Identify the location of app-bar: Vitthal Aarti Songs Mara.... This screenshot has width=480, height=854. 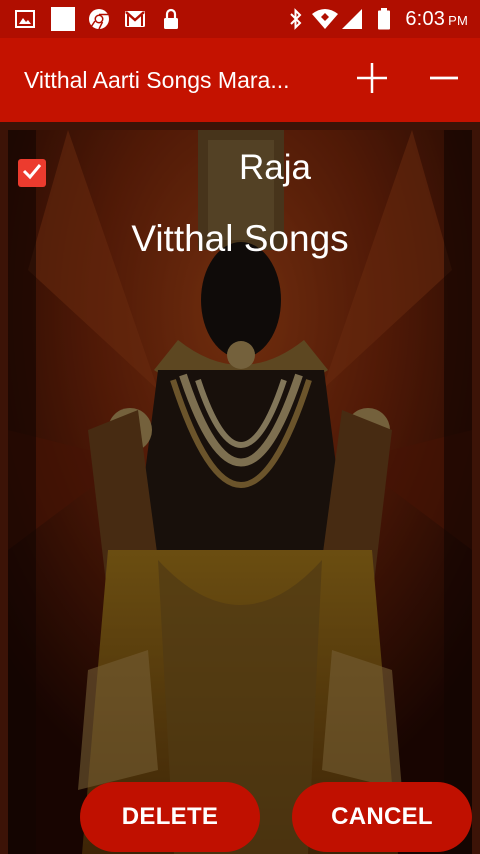
(240, 80).